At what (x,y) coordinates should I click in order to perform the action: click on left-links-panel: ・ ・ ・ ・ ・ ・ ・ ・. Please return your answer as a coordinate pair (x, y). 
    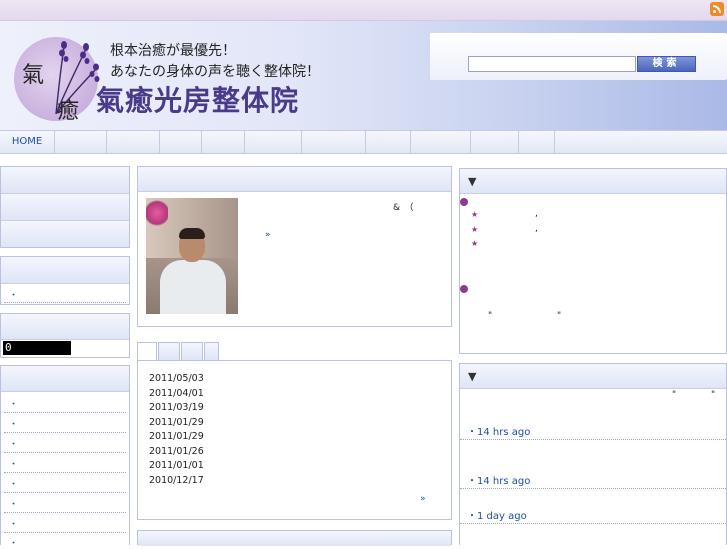
    Looking at the image, I should click on (65, 457).